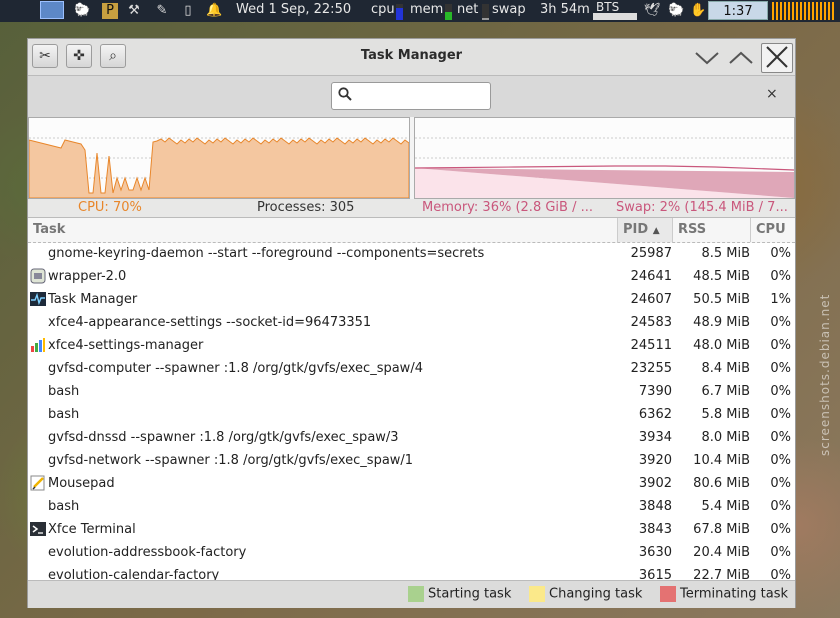 The width and height of the screenshot is (840, 618). What do you see at coordinates (721, 483) in the screenshot?
I see `task-rss: 80.6 MiB` at bounding box center [721, 483].